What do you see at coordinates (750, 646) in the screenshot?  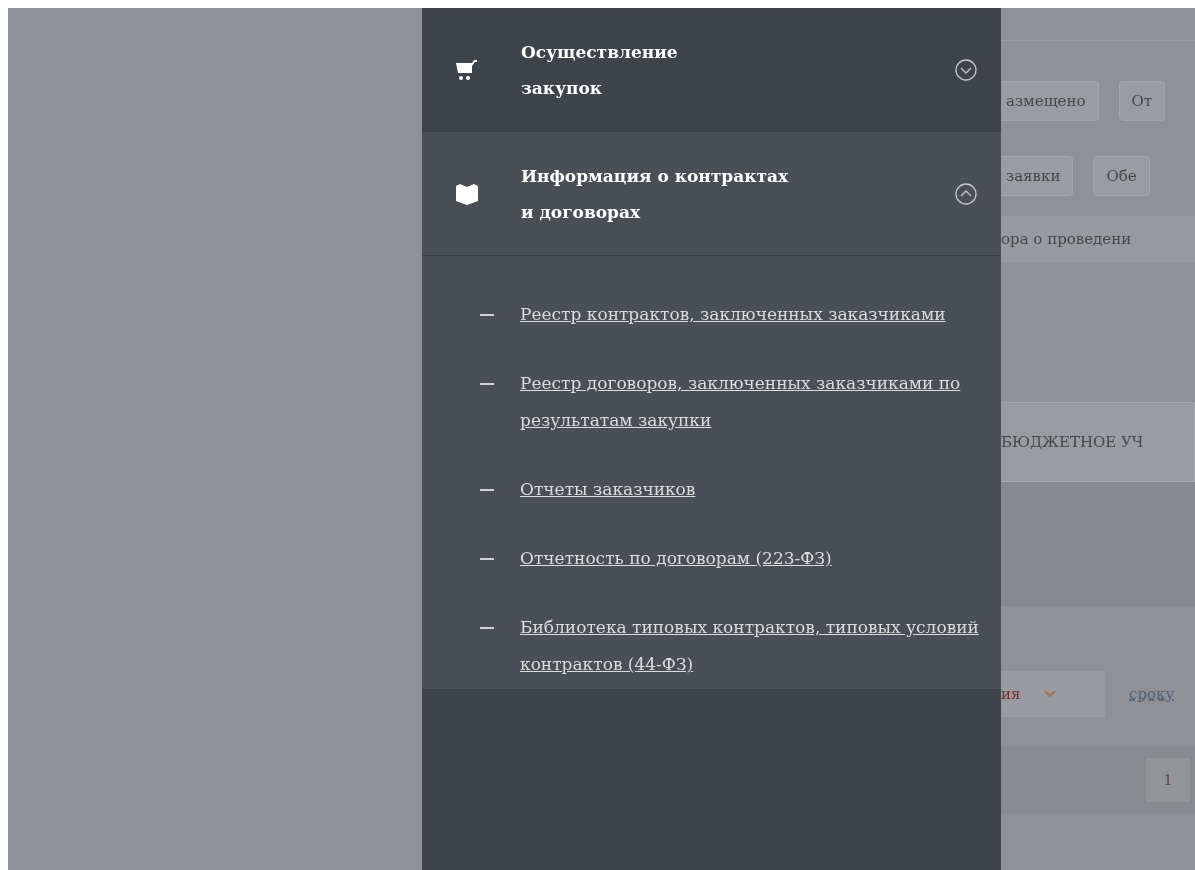 I see `submenu-link: Библиотека типовых контрактов, типовых условий контрактов (44-ФЗ)` at bounding box center [750, 646].